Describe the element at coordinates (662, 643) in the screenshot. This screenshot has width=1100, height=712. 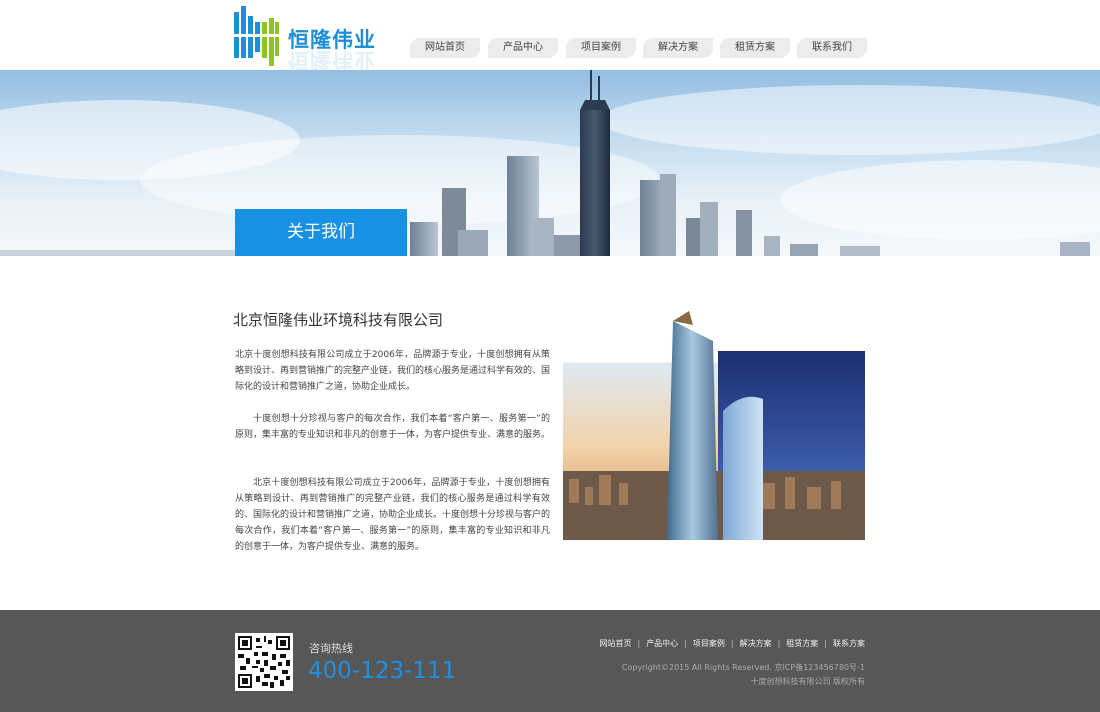
I see `footer-link-products: 产品中心` at that location.